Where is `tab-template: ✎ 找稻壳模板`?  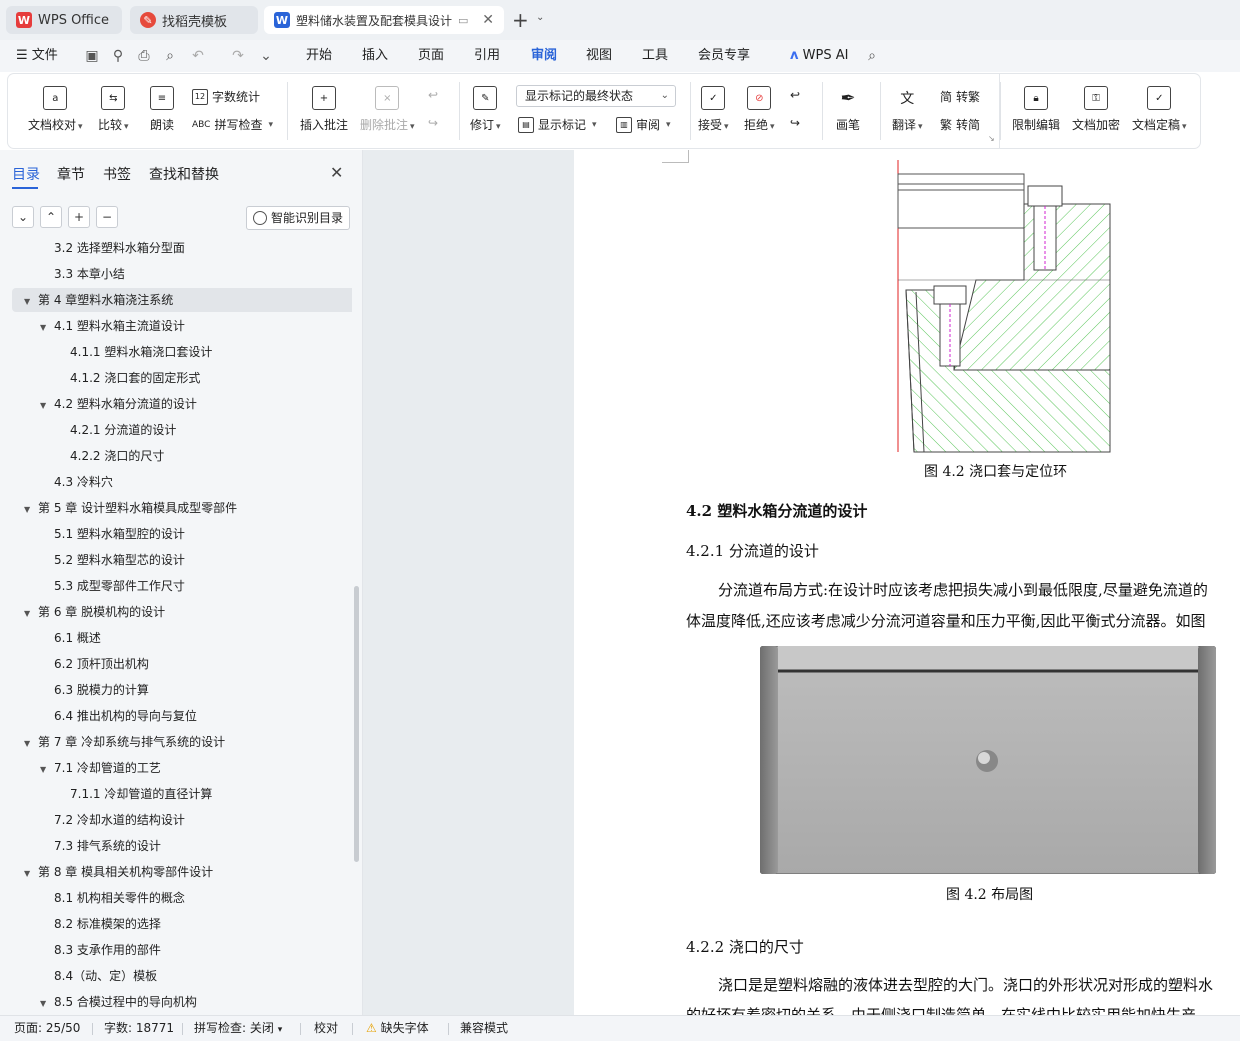 tab-template: ✎ 找稻壳模板 is located at coordinates (194, 20).